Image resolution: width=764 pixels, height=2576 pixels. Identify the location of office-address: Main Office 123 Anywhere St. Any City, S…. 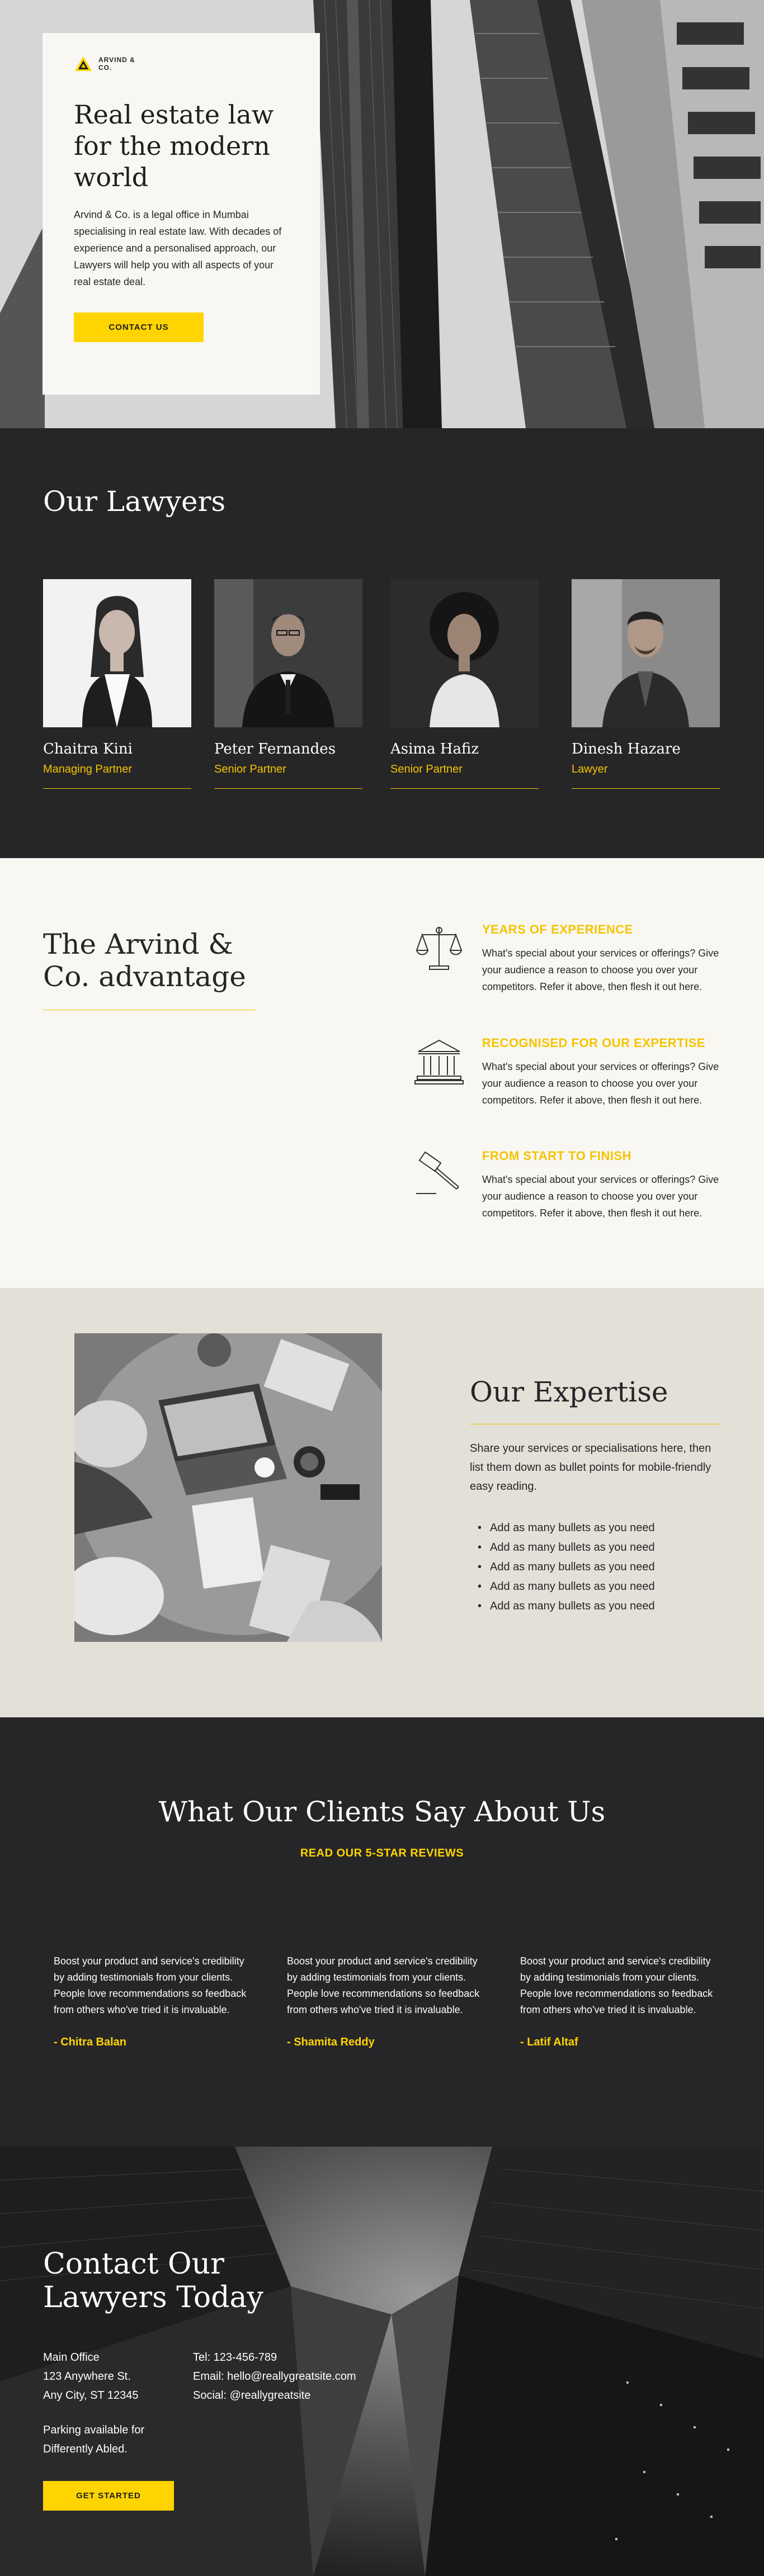
(90, 2376).